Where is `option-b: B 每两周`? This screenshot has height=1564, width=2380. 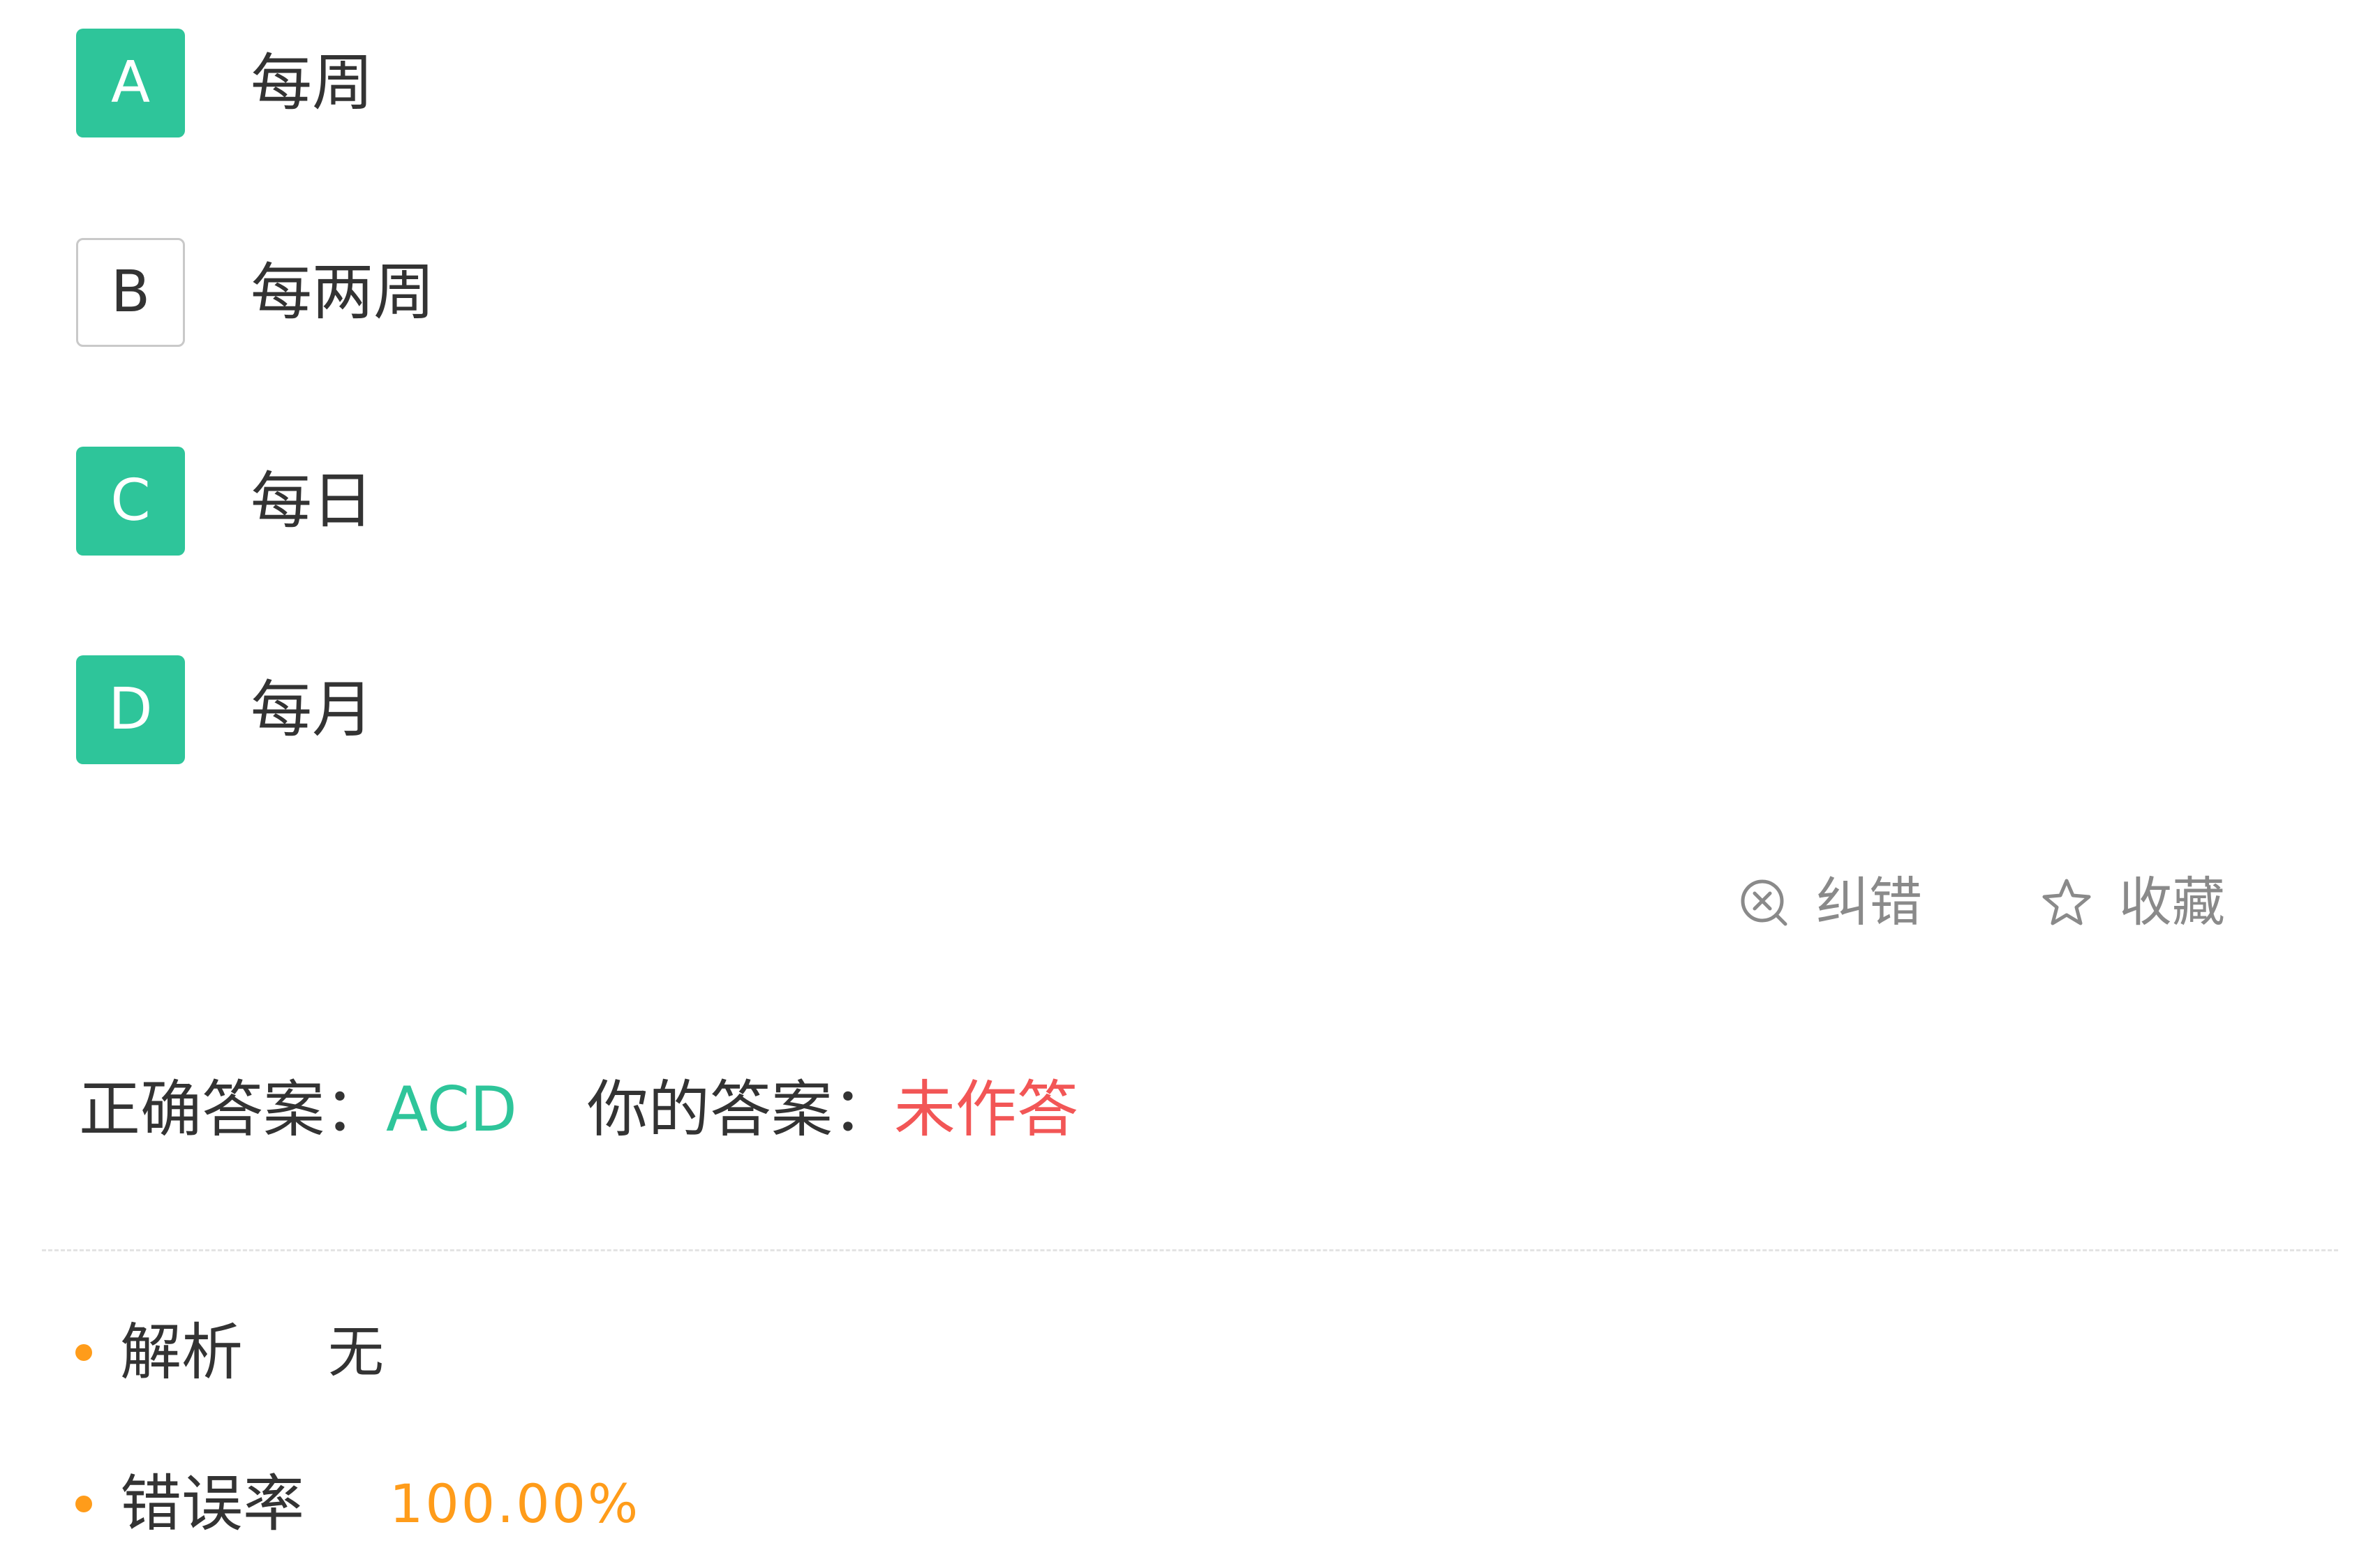 option-b: B 每两周 is located at coordinates (255, 292).